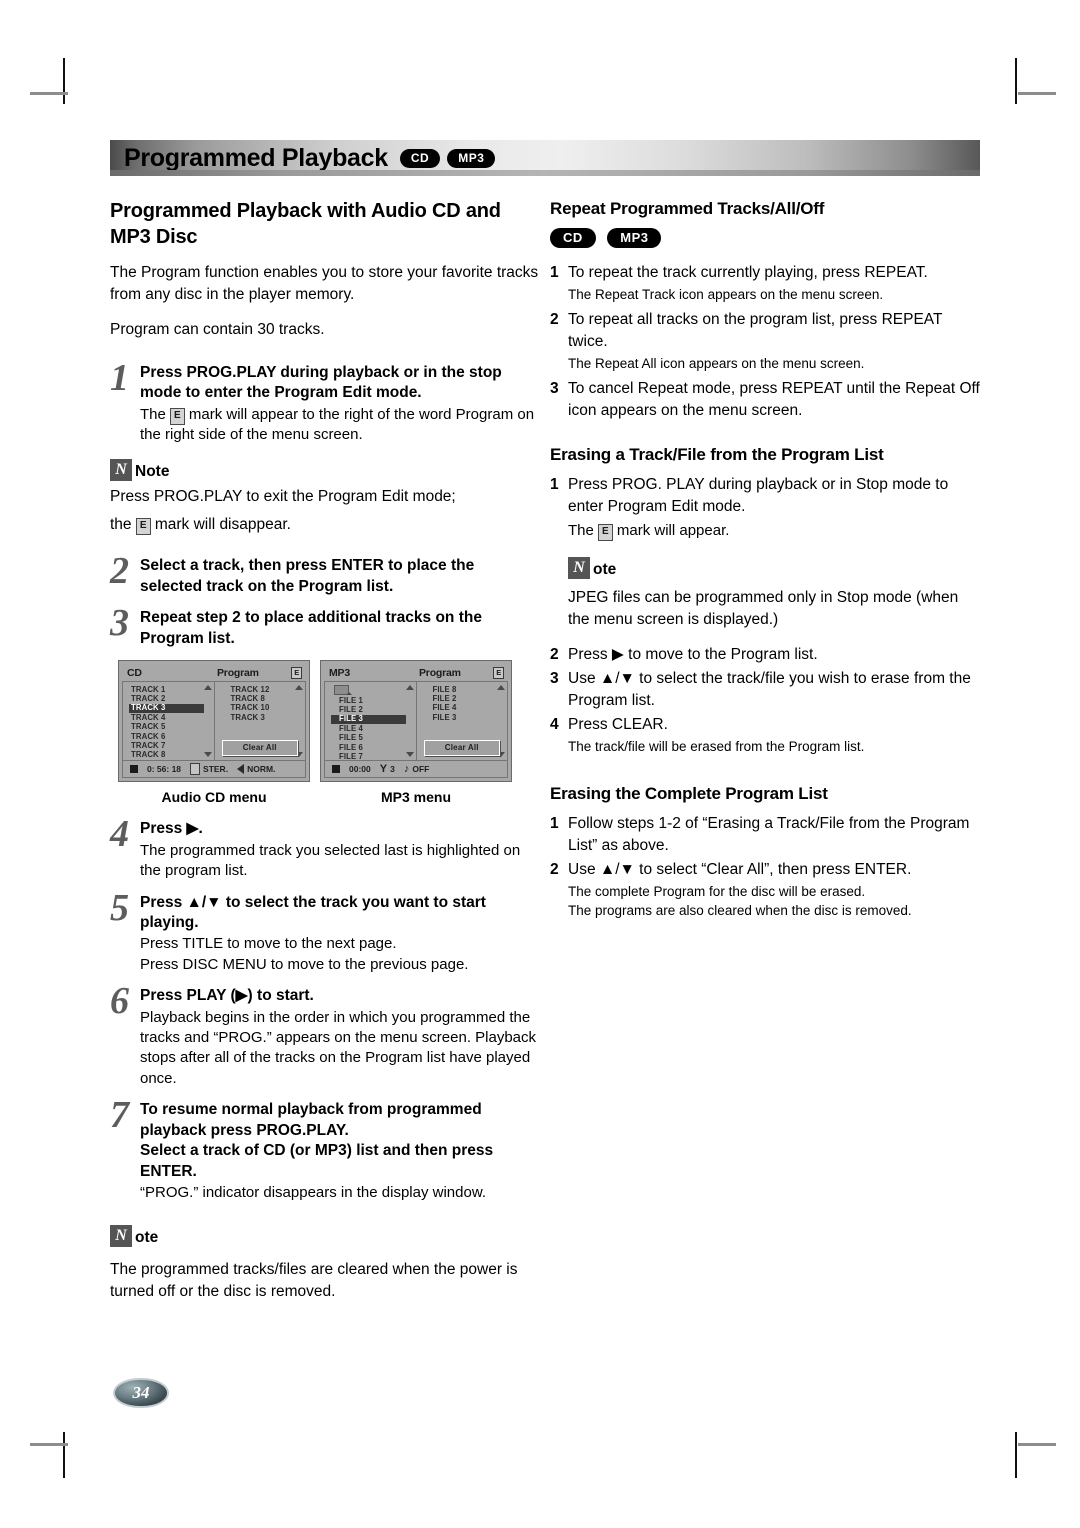 Image resolution: width=1080 pixels, height=1528 pixels. Describe the element at coordinates (1016, 1455) in the screenshot. I see `crop-mark-bottom-right` at that location.